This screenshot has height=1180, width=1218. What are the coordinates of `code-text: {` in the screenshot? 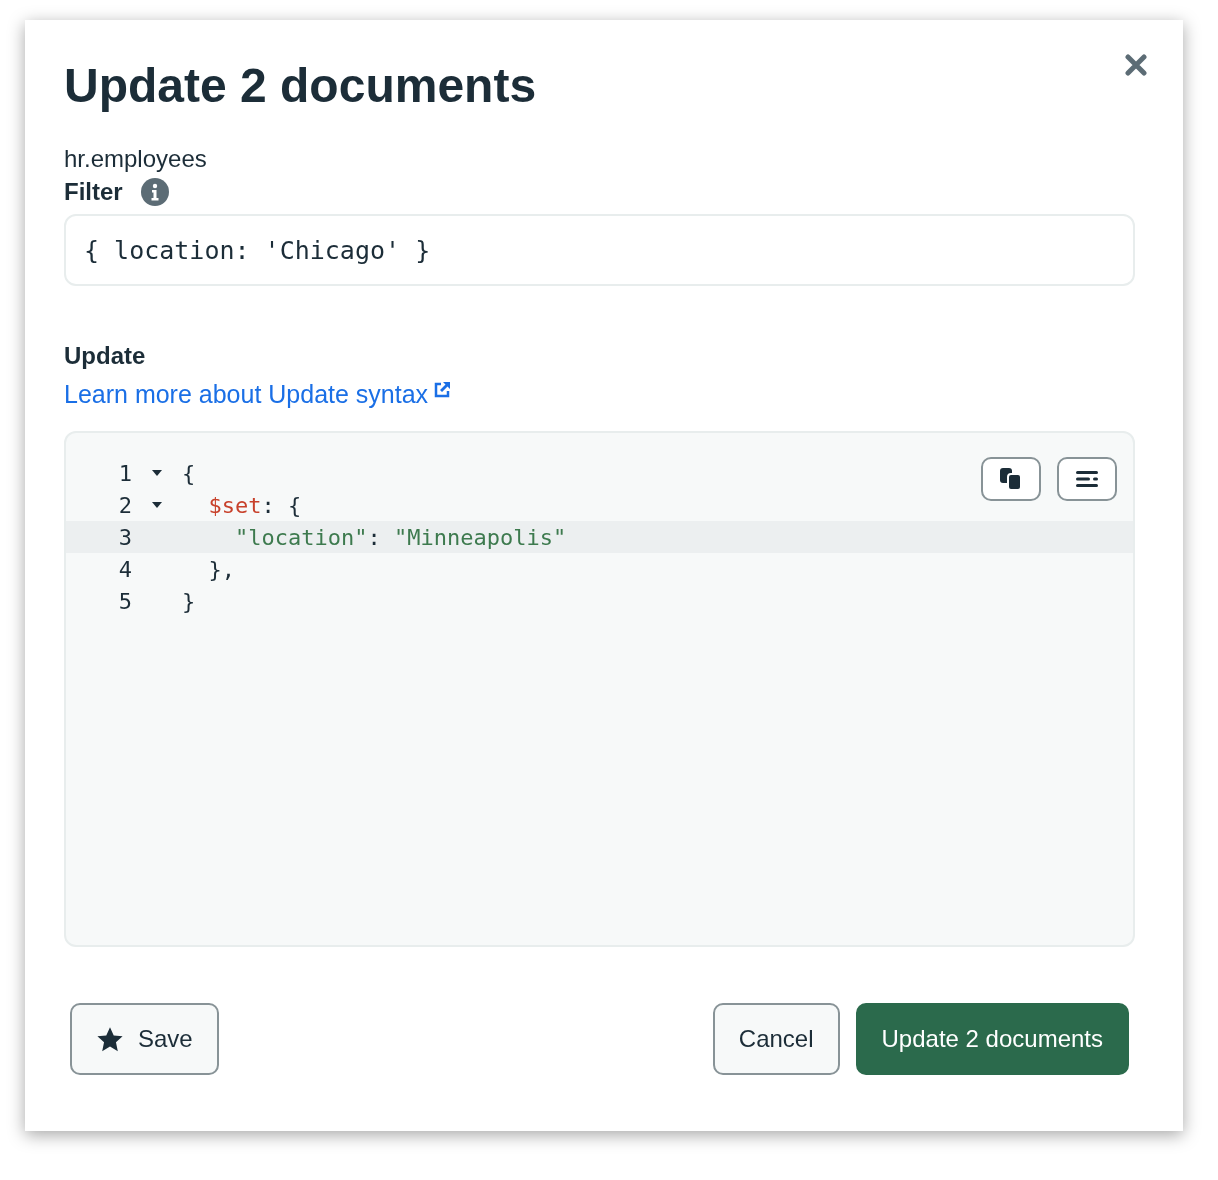 It's located at (189, 473).